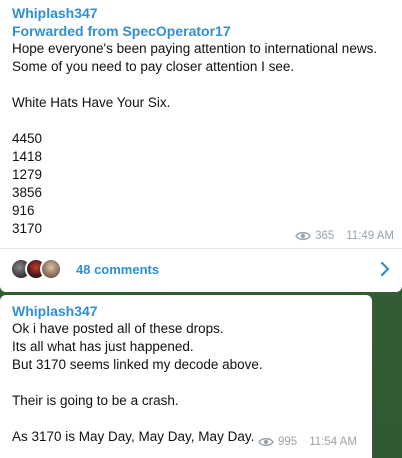 Image resolution: width=402 pixels, height=458 pixels. What do you see at coordinates (118, 328) in the screenshot?
I see `message-line: Ok i have posted all of these drops.` at bounding box center [118, 328].